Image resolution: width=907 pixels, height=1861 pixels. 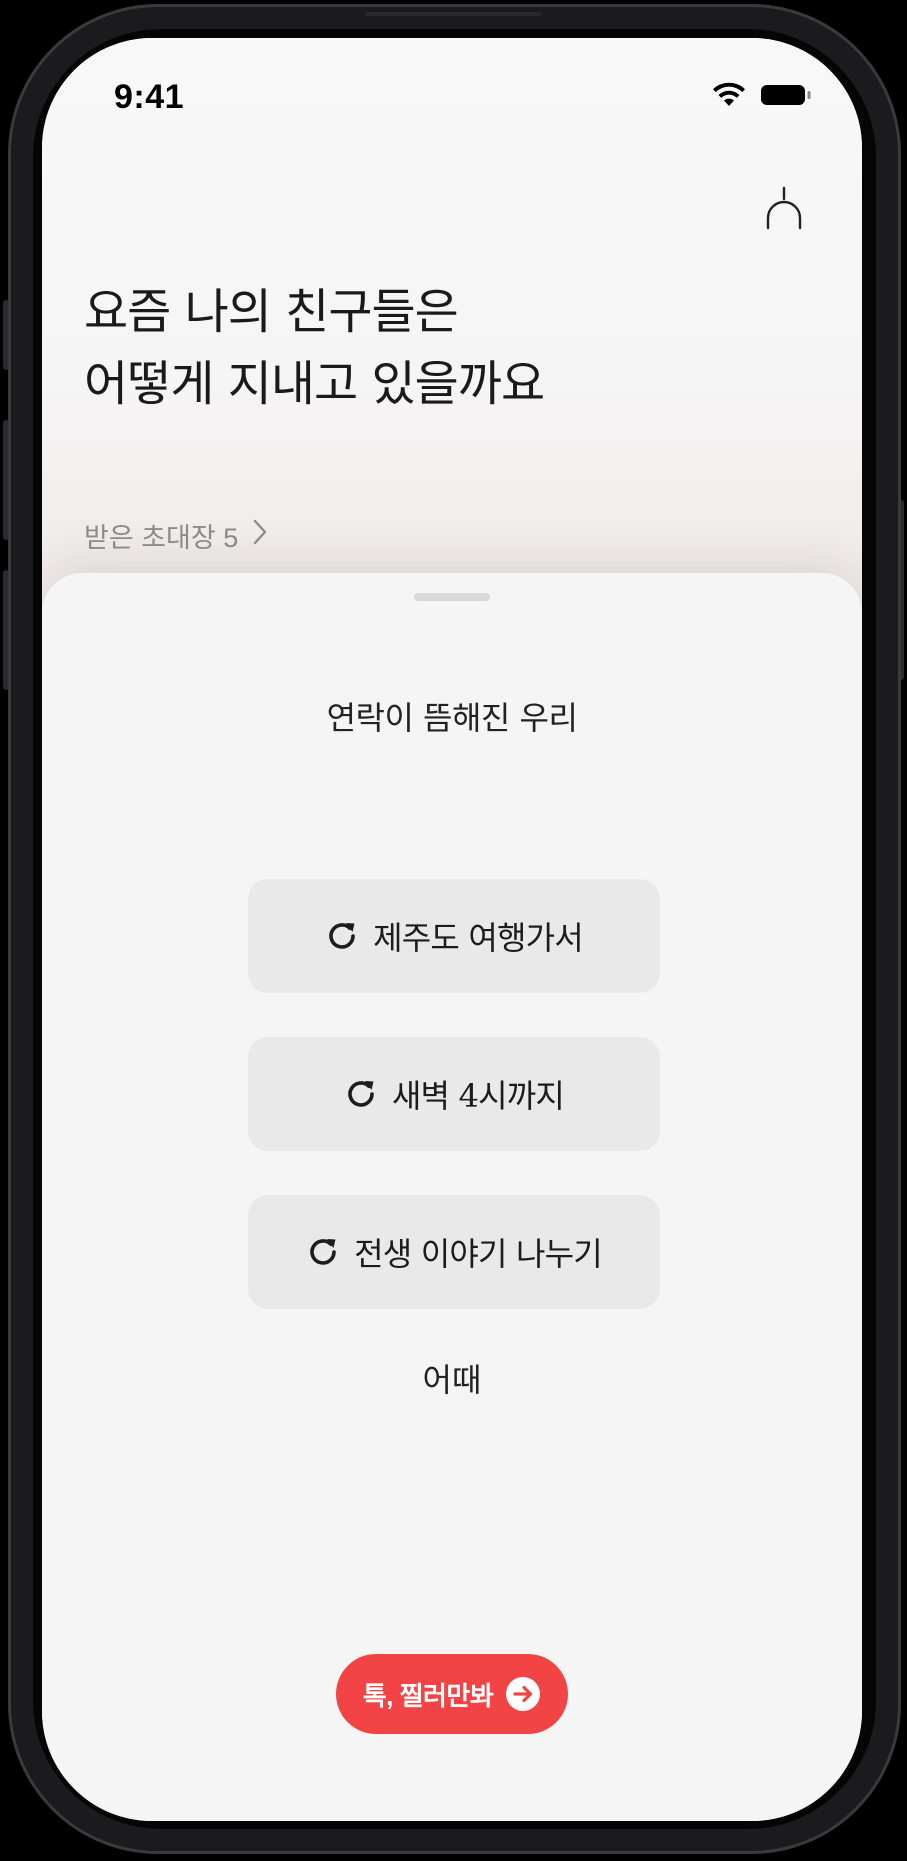 What do you see at coordinates (478, 1096) in the screenshot?
I see `topic-label: 새벽 4시까지` at bounding box center [478, 1096].